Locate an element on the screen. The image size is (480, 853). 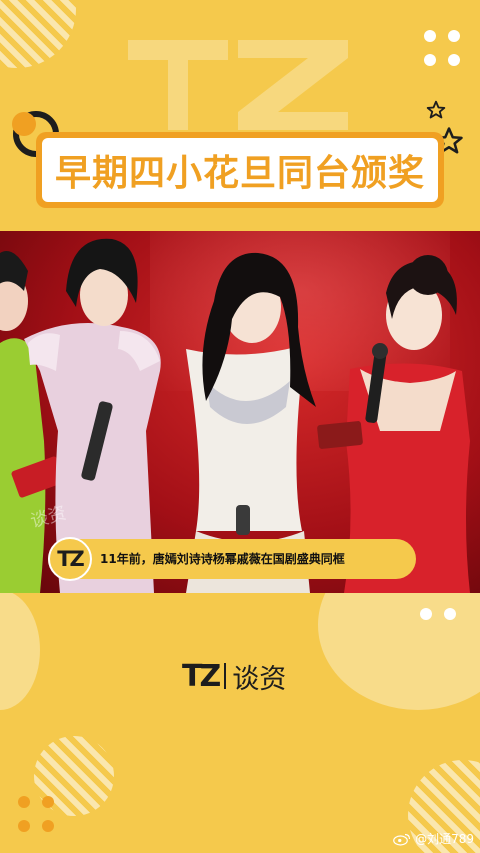
striped-circle-decoration is located at coordinates (38, 34).